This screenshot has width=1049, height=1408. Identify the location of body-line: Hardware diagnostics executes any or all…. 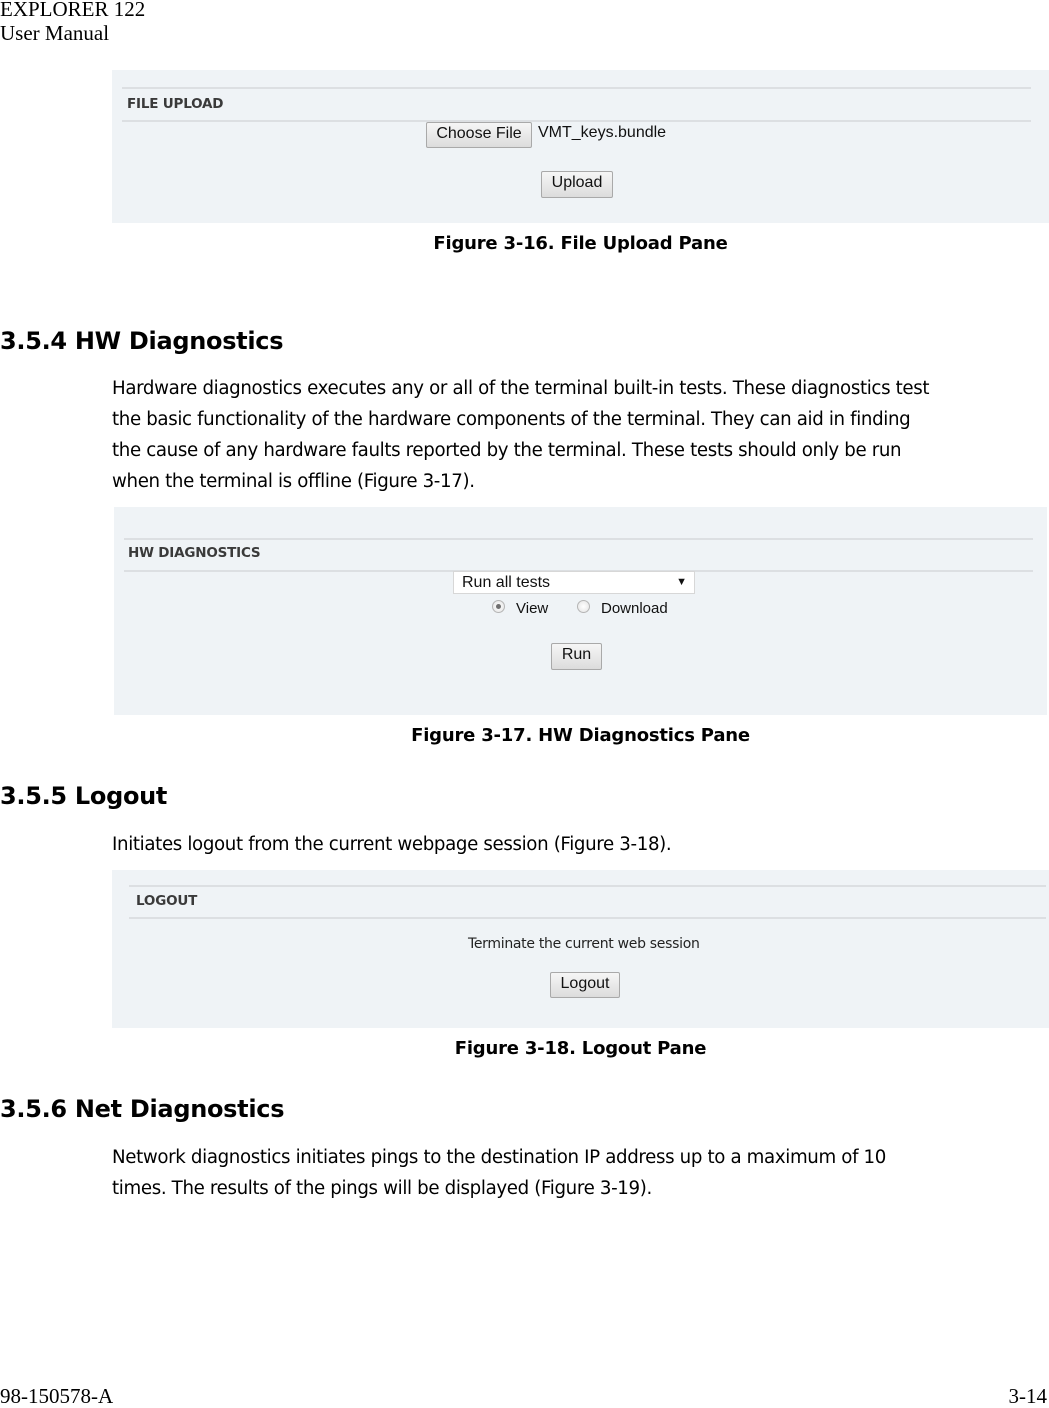
(521, 388).